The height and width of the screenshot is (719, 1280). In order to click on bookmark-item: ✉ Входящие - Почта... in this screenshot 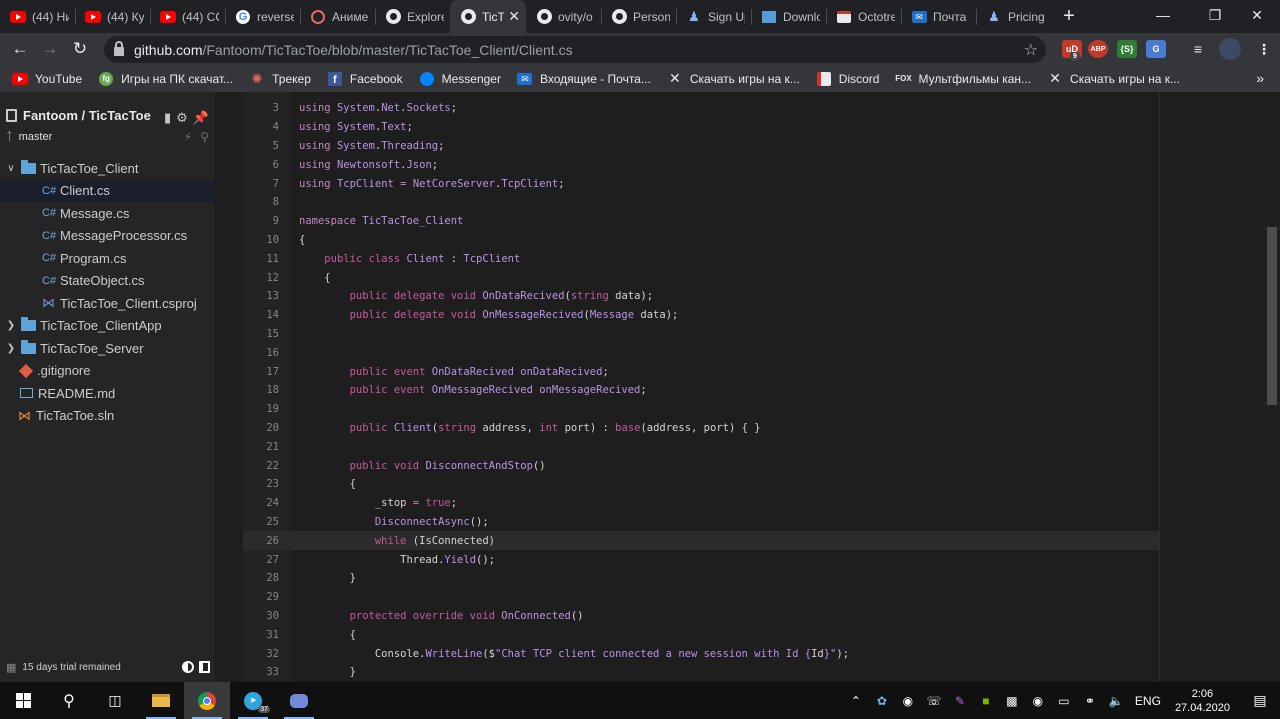, I will do `click(584, 79)`.